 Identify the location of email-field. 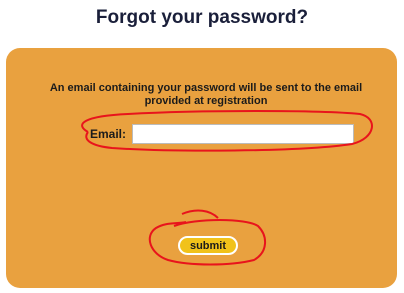
(243, 134).